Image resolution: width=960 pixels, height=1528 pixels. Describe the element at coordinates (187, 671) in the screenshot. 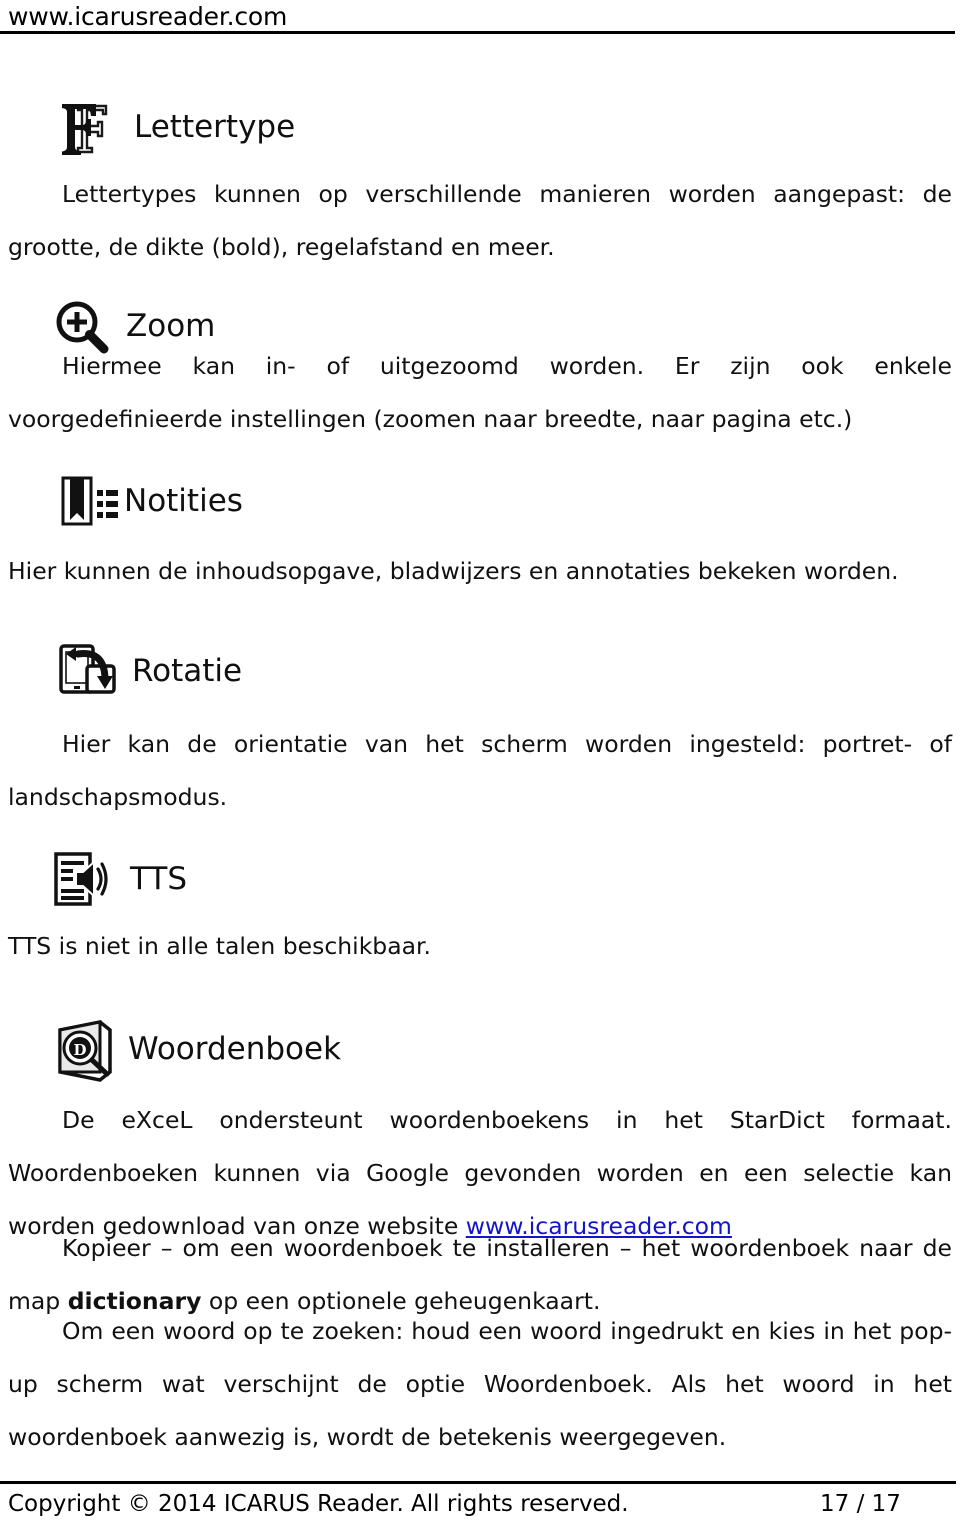

I see `heading-rotatie-label: Rotatie` at that location.